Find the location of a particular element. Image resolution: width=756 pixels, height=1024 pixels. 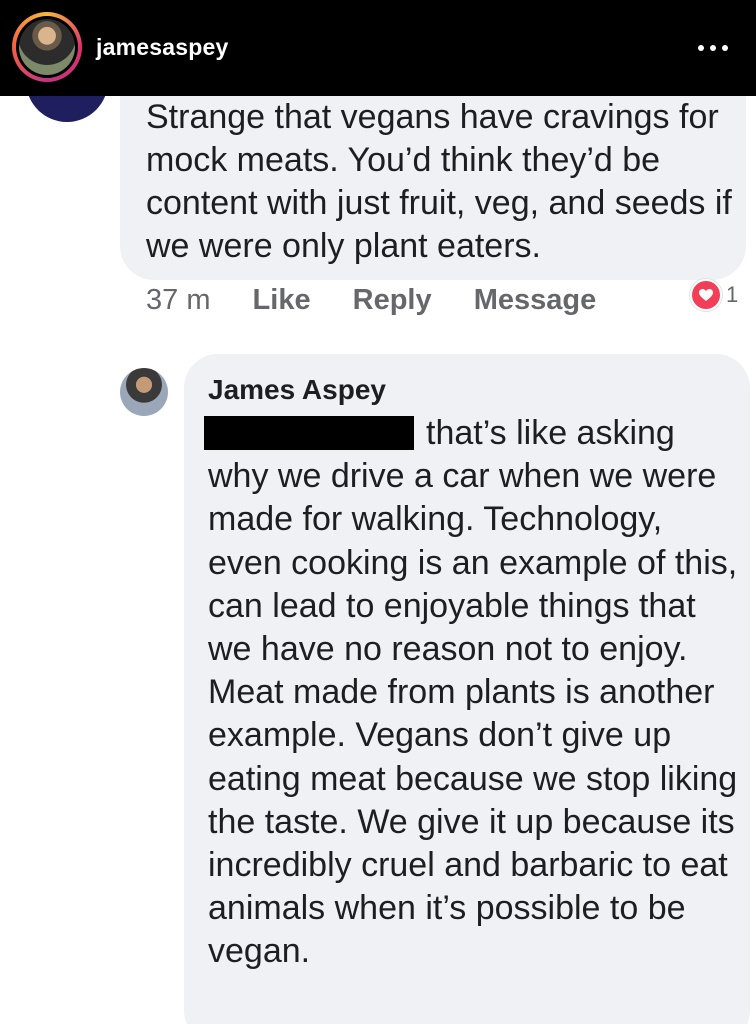

profile-username: jamesaspey is located at coordinates (162, 47).